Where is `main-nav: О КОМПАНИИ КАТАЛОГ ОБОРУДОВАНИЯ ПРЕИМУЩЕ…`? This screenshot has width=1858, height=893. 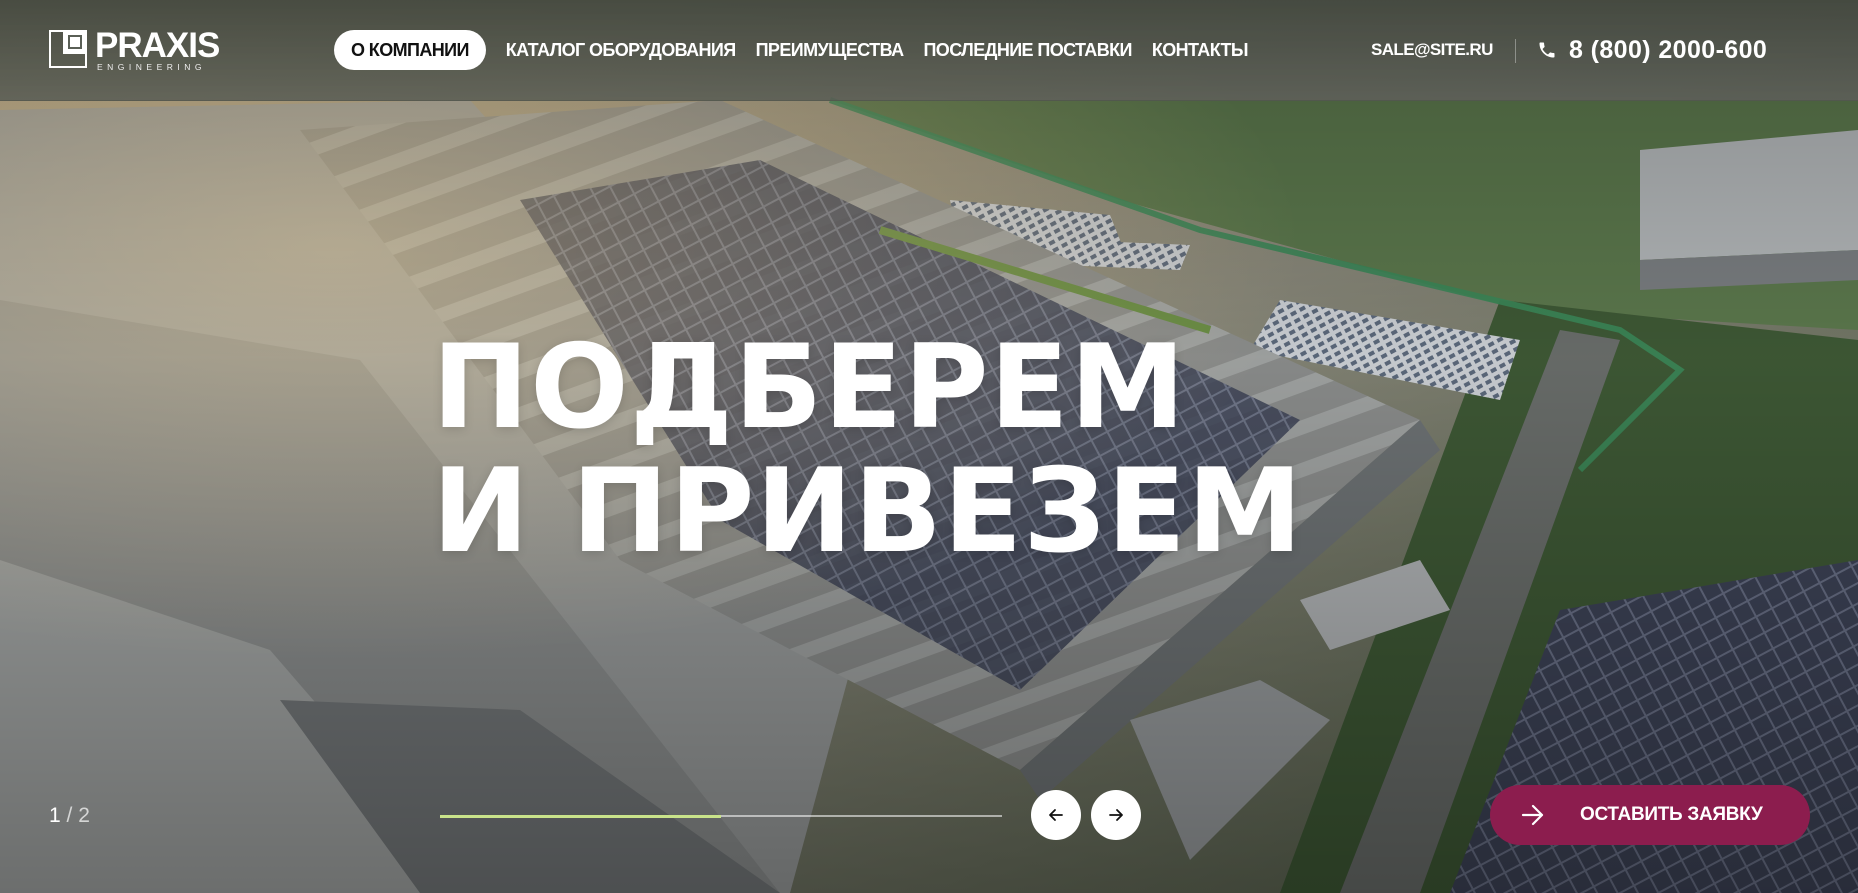
main-nav: О КОМПАНИИ КАТАЛОГ ОБОРУДОВАНИЯ ПРЕИМУЩЕ… is located at coordinates (801, 50).